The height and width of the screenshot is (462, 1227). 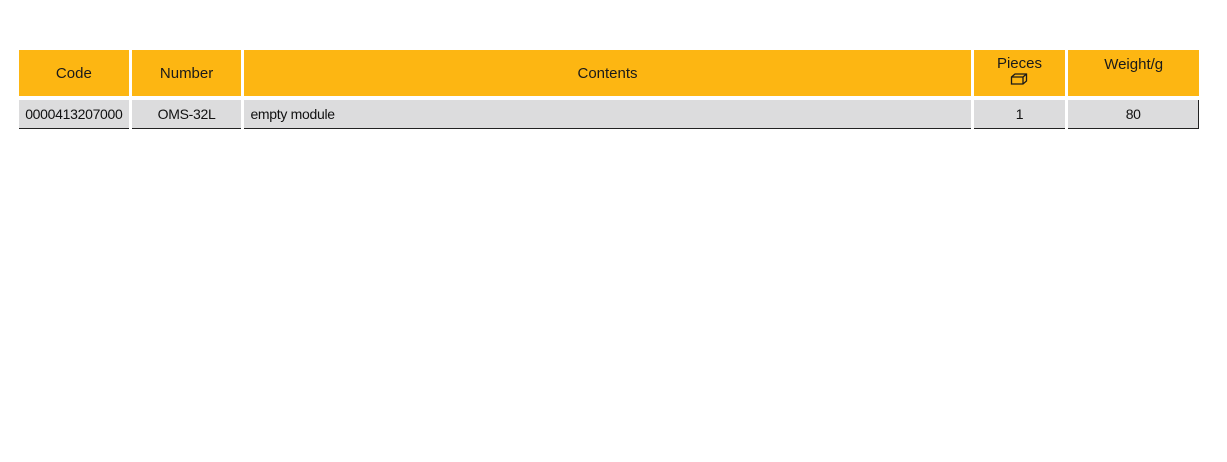 I want to click on table-header-row: Code Number Contents Pieces Weight/g, so click(x=609, y=73).